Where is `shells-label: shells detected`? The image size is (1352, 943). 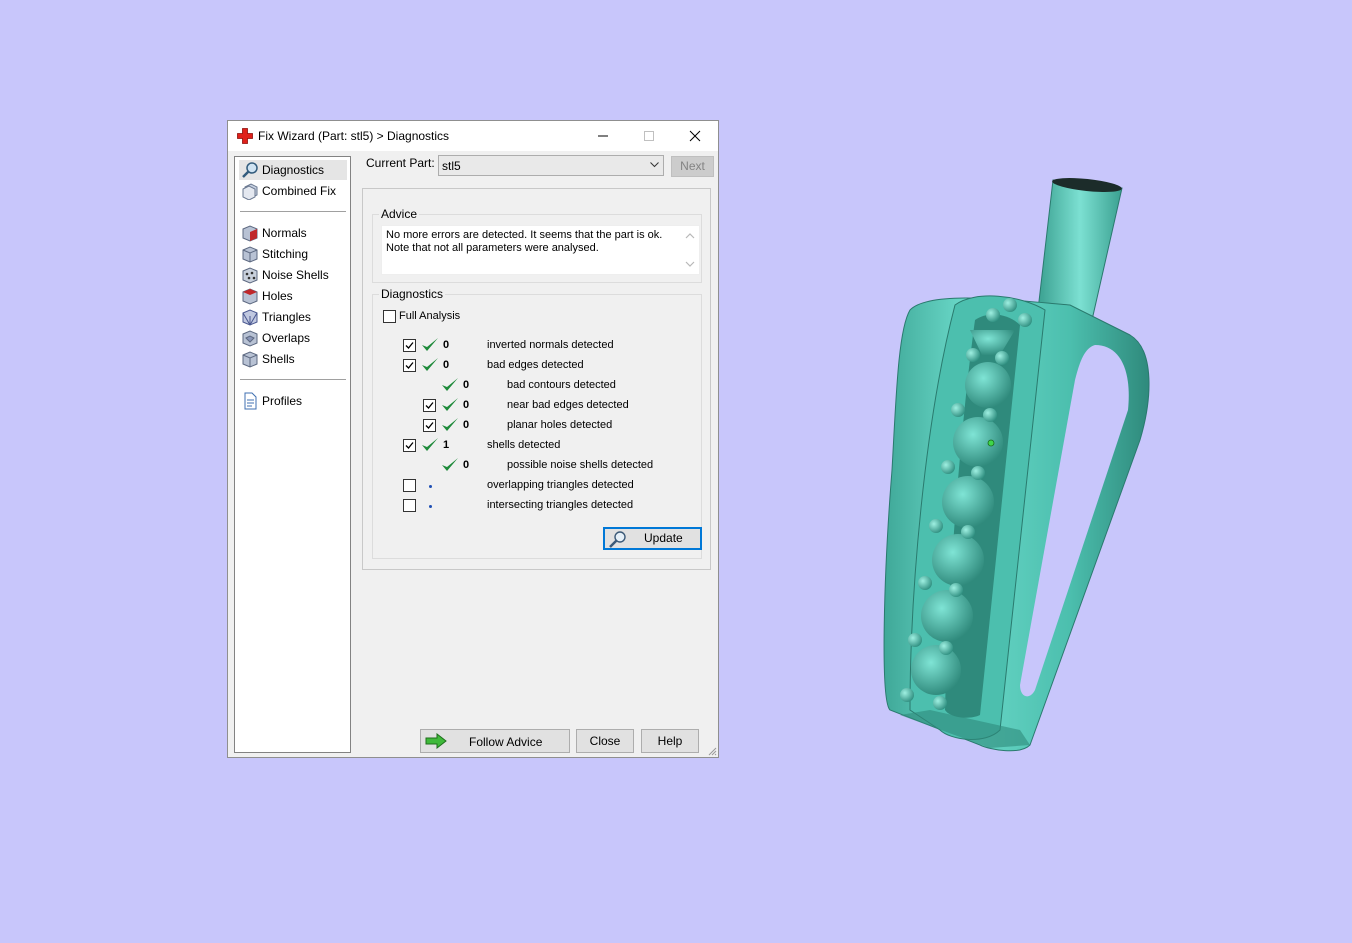
shells-label: shells detected is located at coordinates (524, 445).